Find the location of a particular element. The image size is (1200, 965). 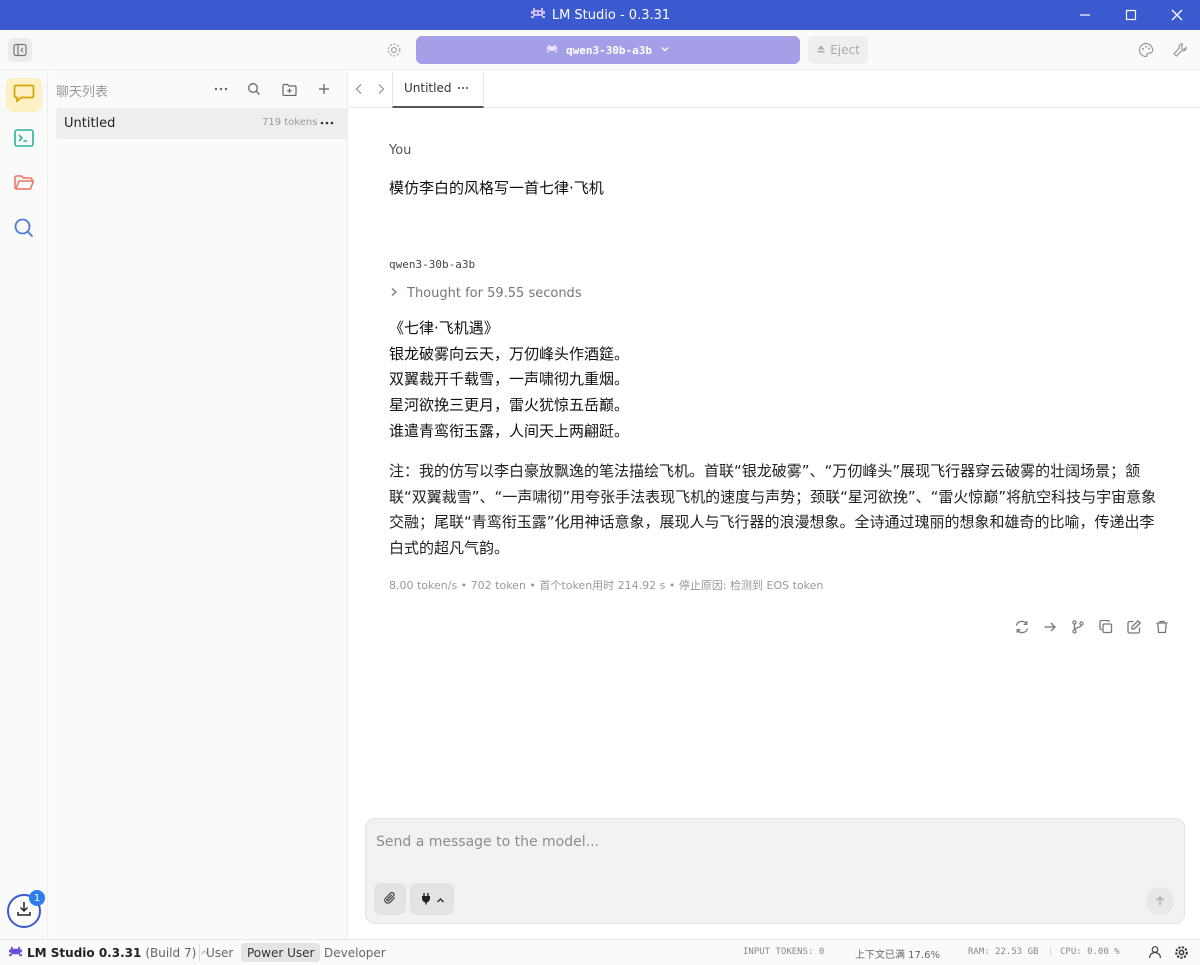

gear-icon is located at coordinates (394, 50).